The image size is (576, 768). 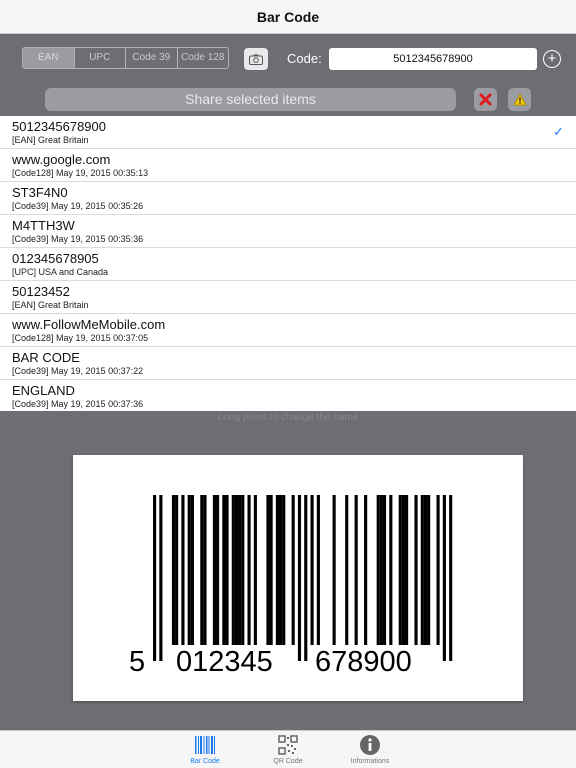 What do you see at coordinates (41, 291) in the screenshot?
I see `item-name: 50123452` at bounding box center [41, 291].